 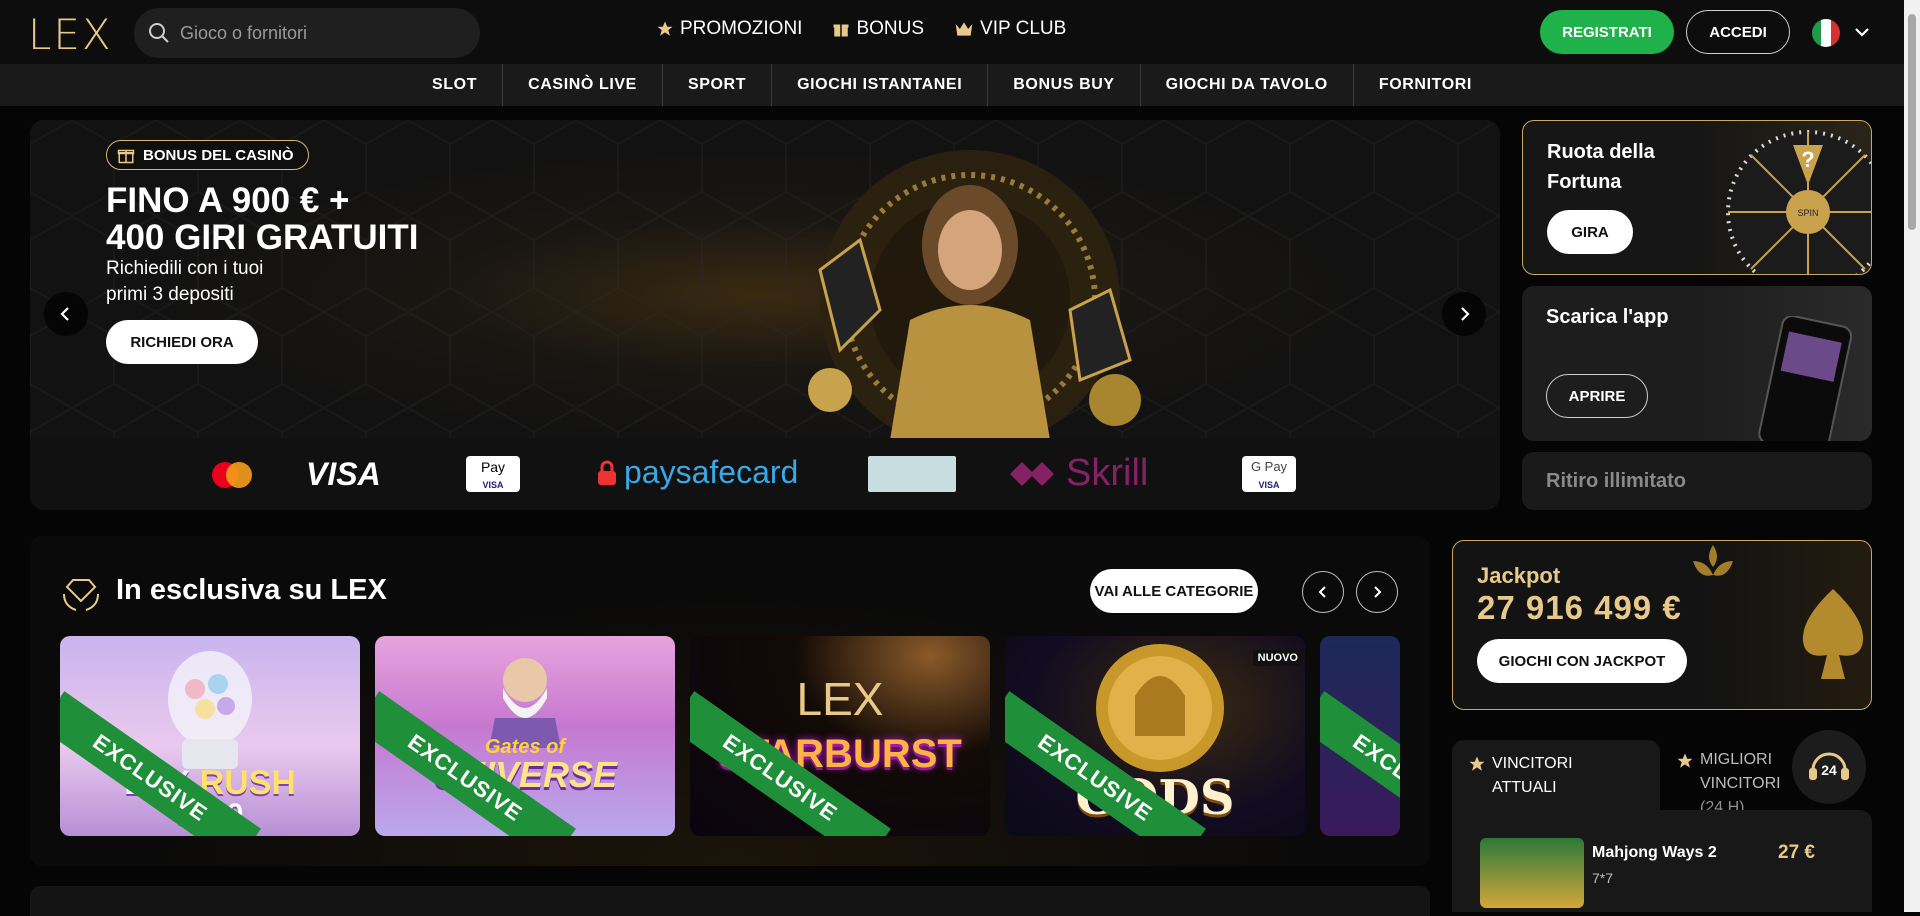 I want to click on badge-label: BONUS DEL CASINÒ, so click(x=218, y=155).